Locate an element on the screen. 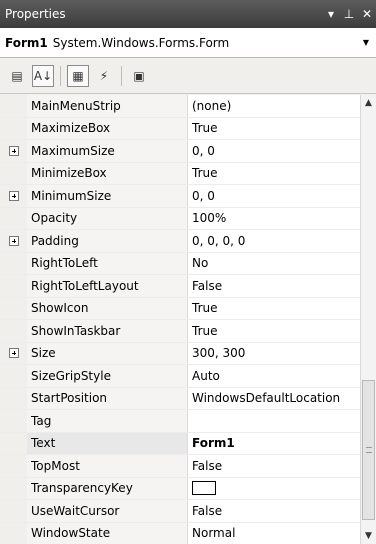  property-value: 100% is located at coordinates (274, 219).